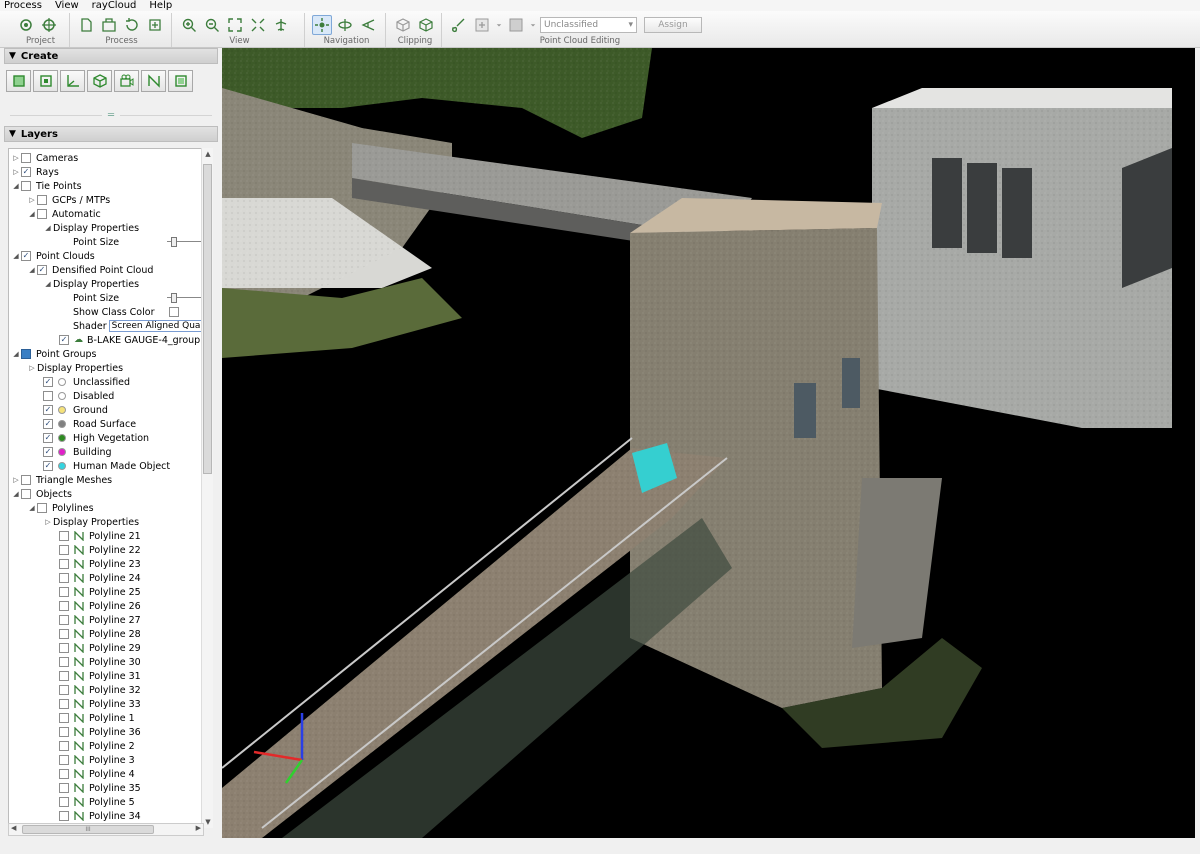 The image size is (1200, 854). Describe the element at coordinates (99, 81) in the screenshot. I see `create-volume-icon` at that location.